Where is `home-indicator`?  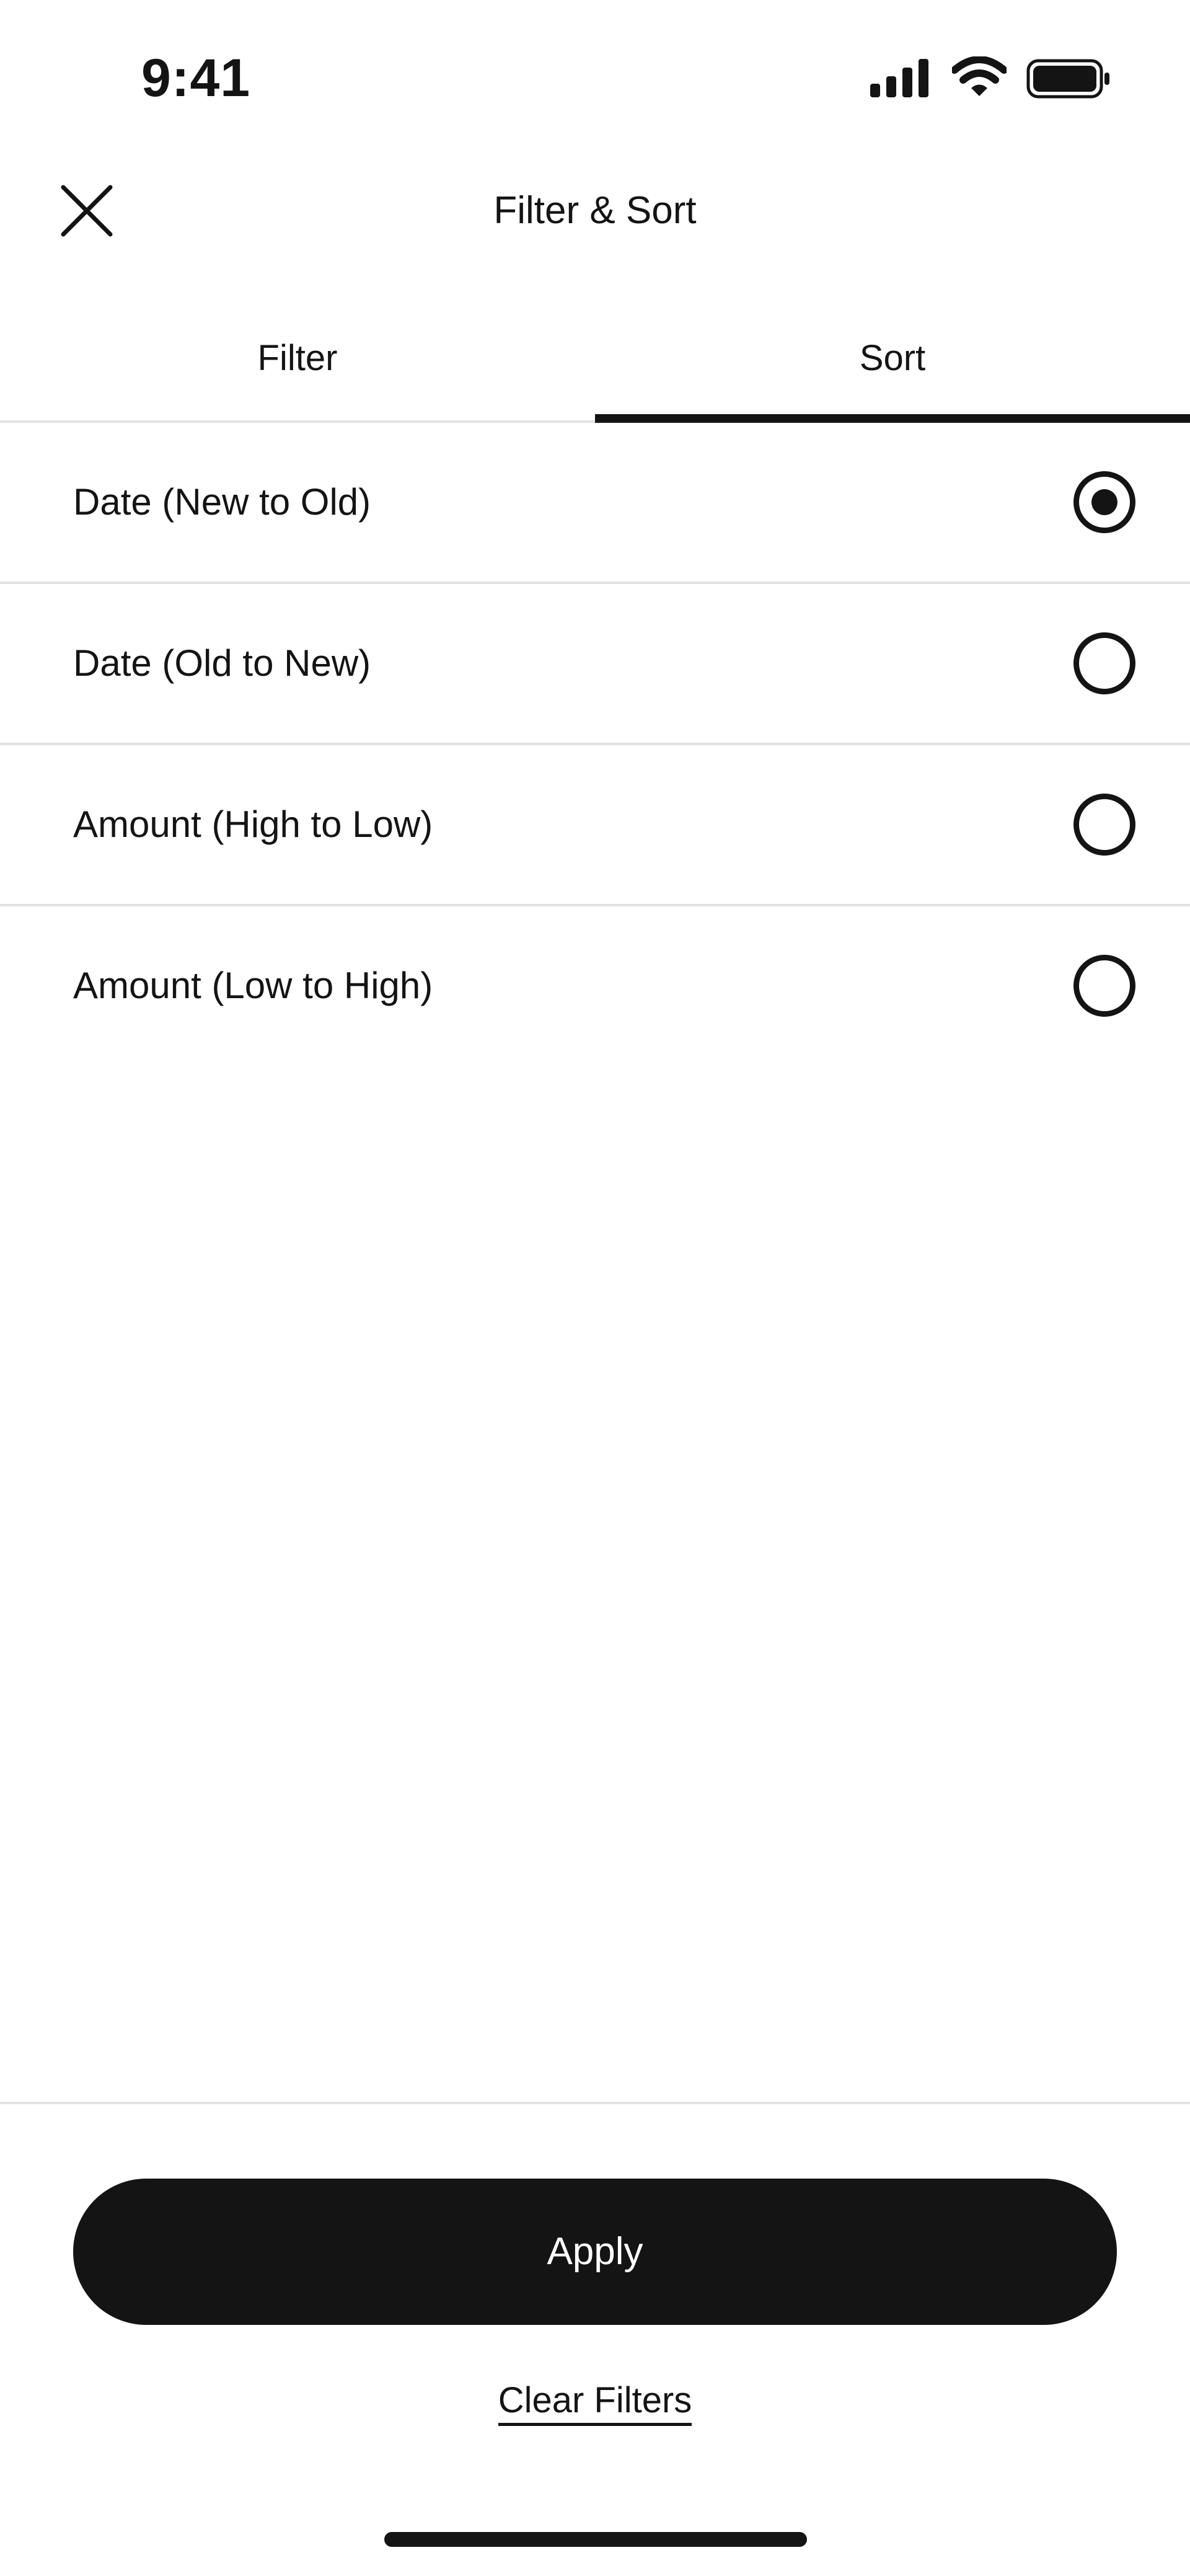
home-indicator is located at coordinates (595, 2539).